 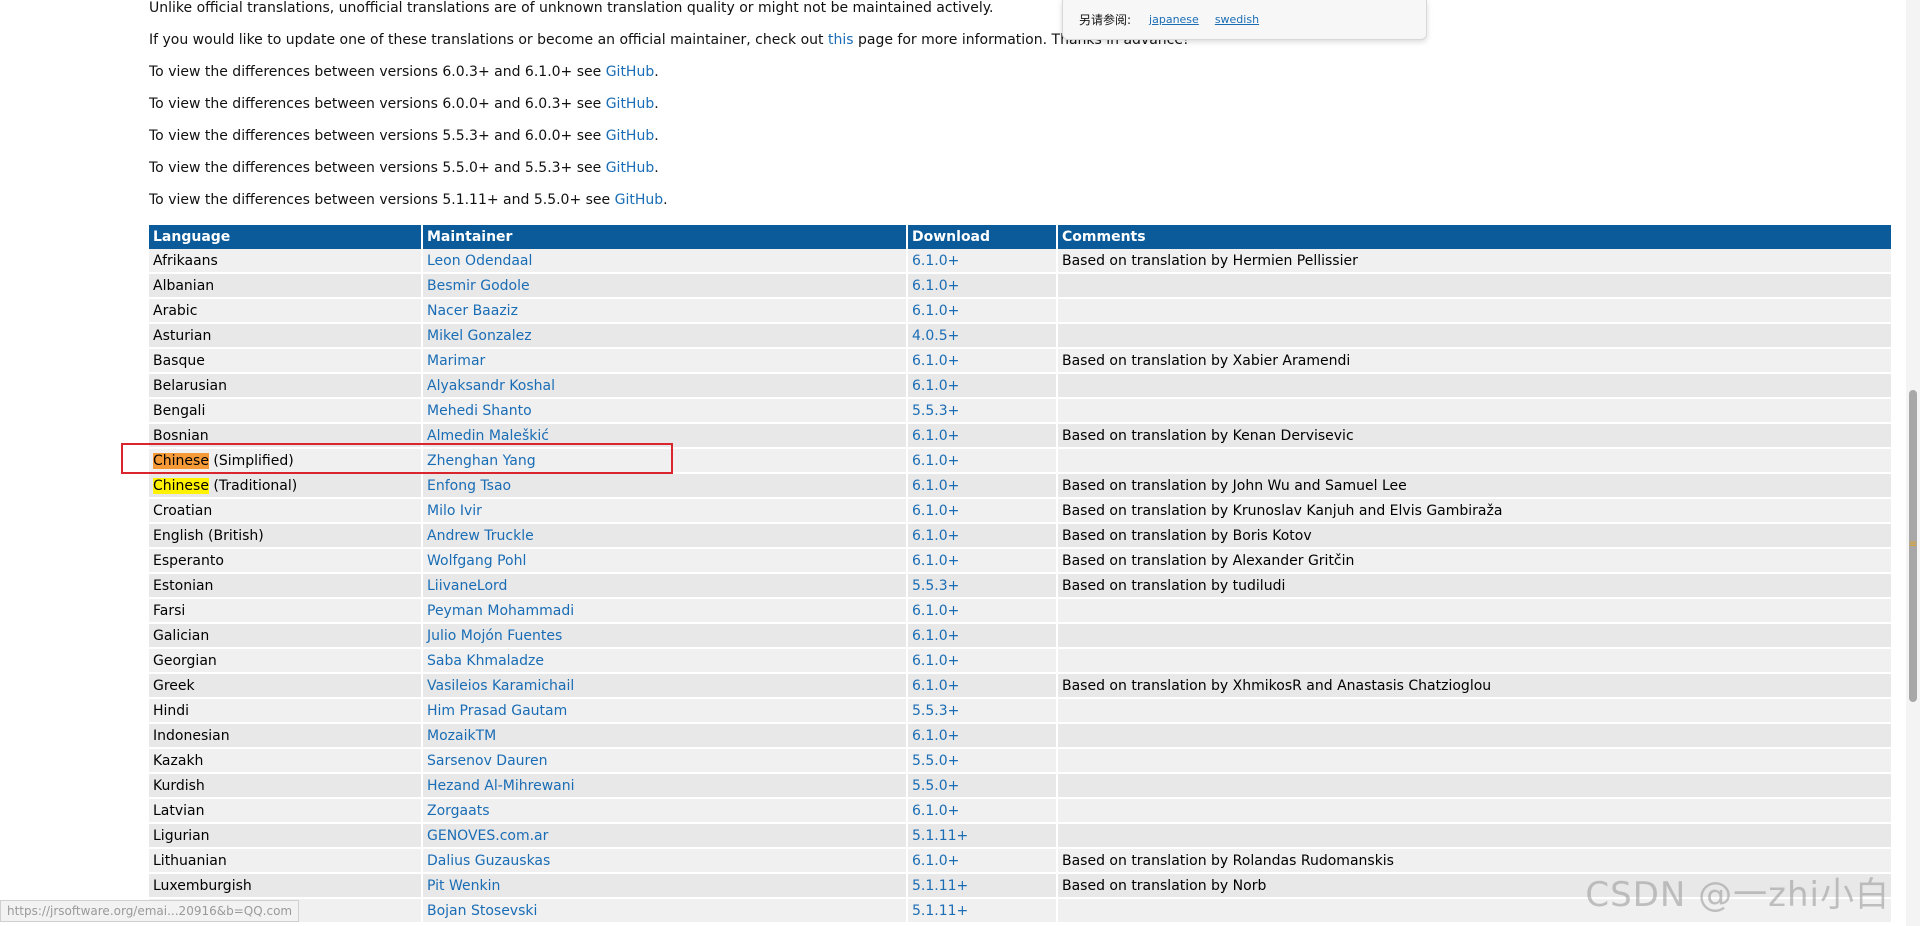 What do you see at coordinates (481, 461) in the screenshot?
I see `maintainer-link: Zhenghan Yang` at bounding box center [481, 461].